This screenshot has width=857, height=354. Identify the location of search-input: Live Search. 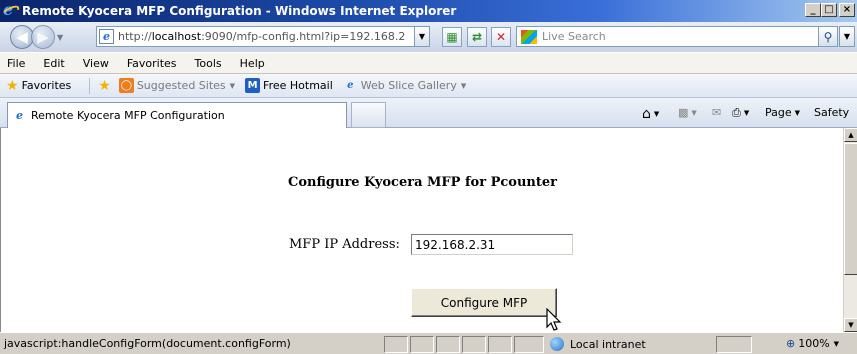
(677, 36).